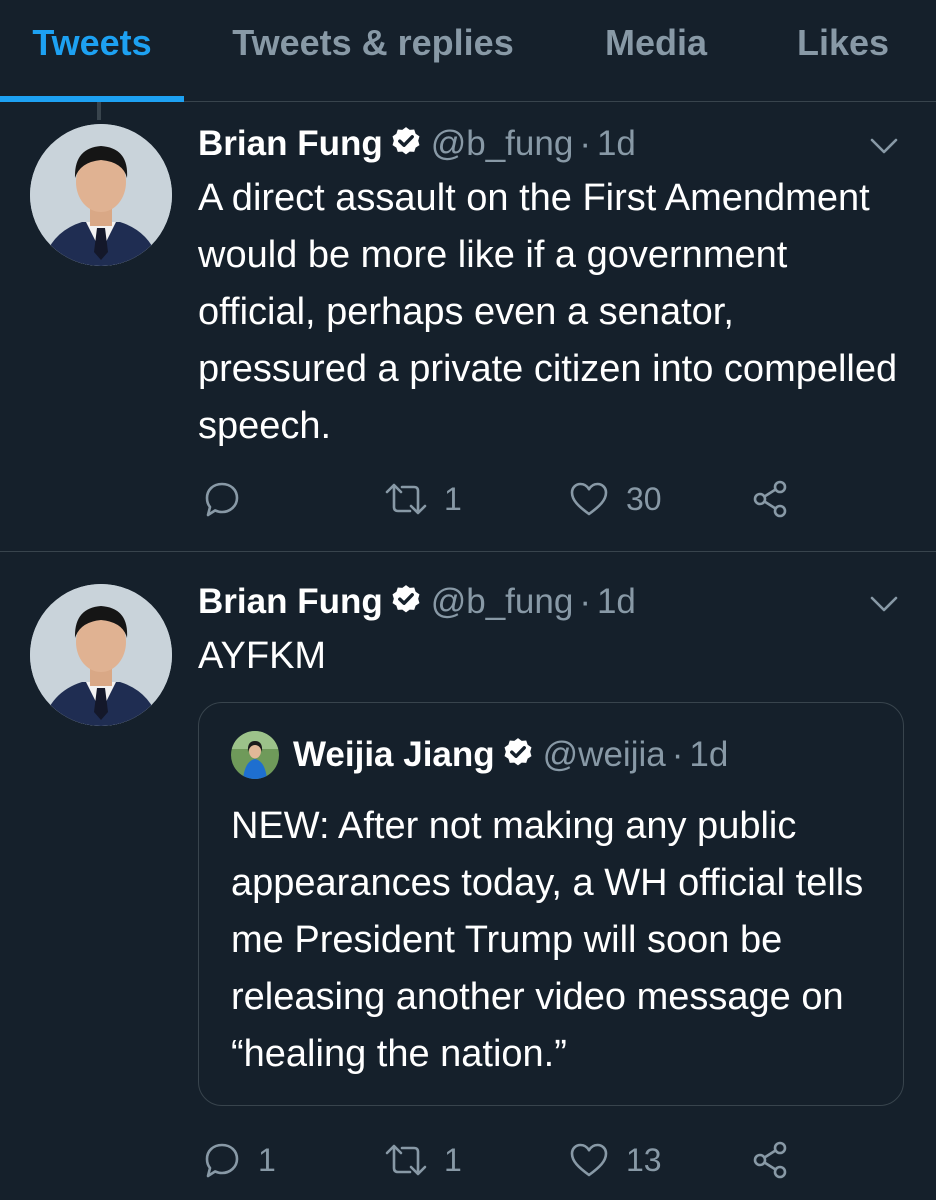  What do you see at coordinates (709, 754) in the screenshot?
I see `quoted-tweet-timestamp: 1d` at bounding box center [709, 754].